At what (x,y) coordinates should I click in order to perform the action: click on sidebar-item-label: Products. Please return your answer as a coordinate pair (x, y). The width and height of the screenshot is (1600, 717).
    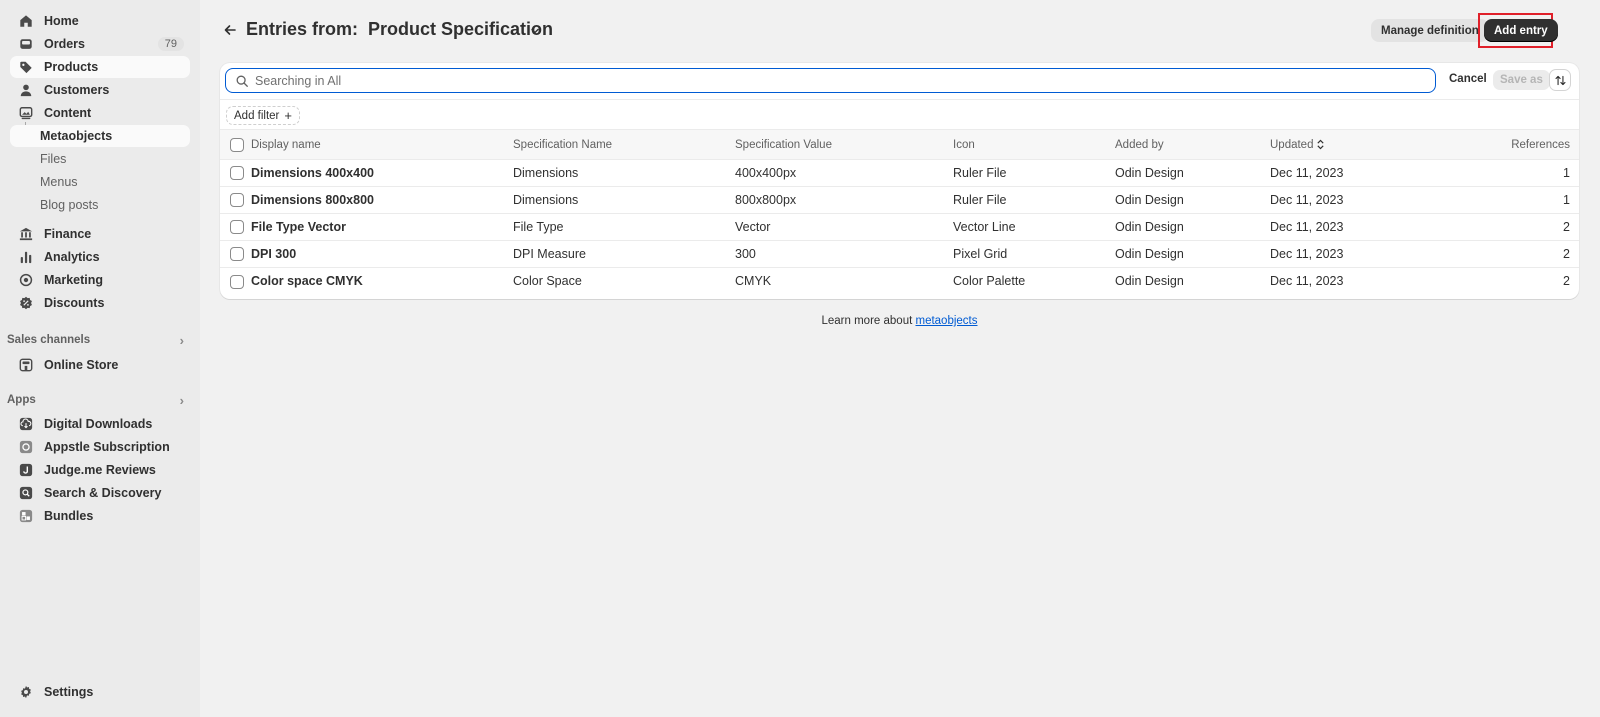
    Looking at the image, I should click on (71, 67).